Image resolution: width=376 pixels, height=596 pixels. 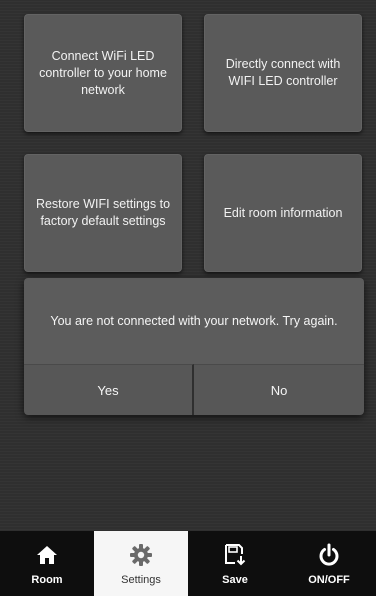 I want to click on no-button: No, so click(x=279, y=389).